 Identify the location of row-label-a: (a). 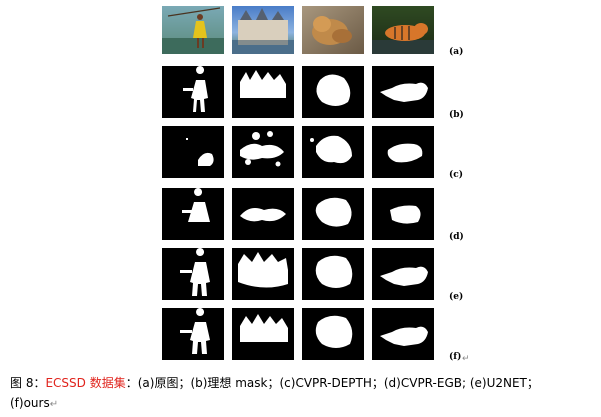
(456, 52).